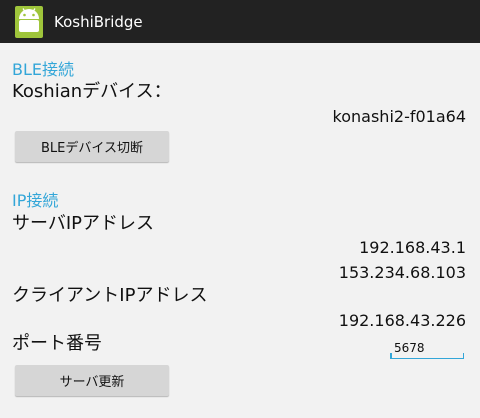 The width and height of the screenshot is (480, 418). What do you see at coordinates (402, 320) in the screenshot?
I see `client-ip-value: 192.168.43.226` at bounding box center [402, 320].